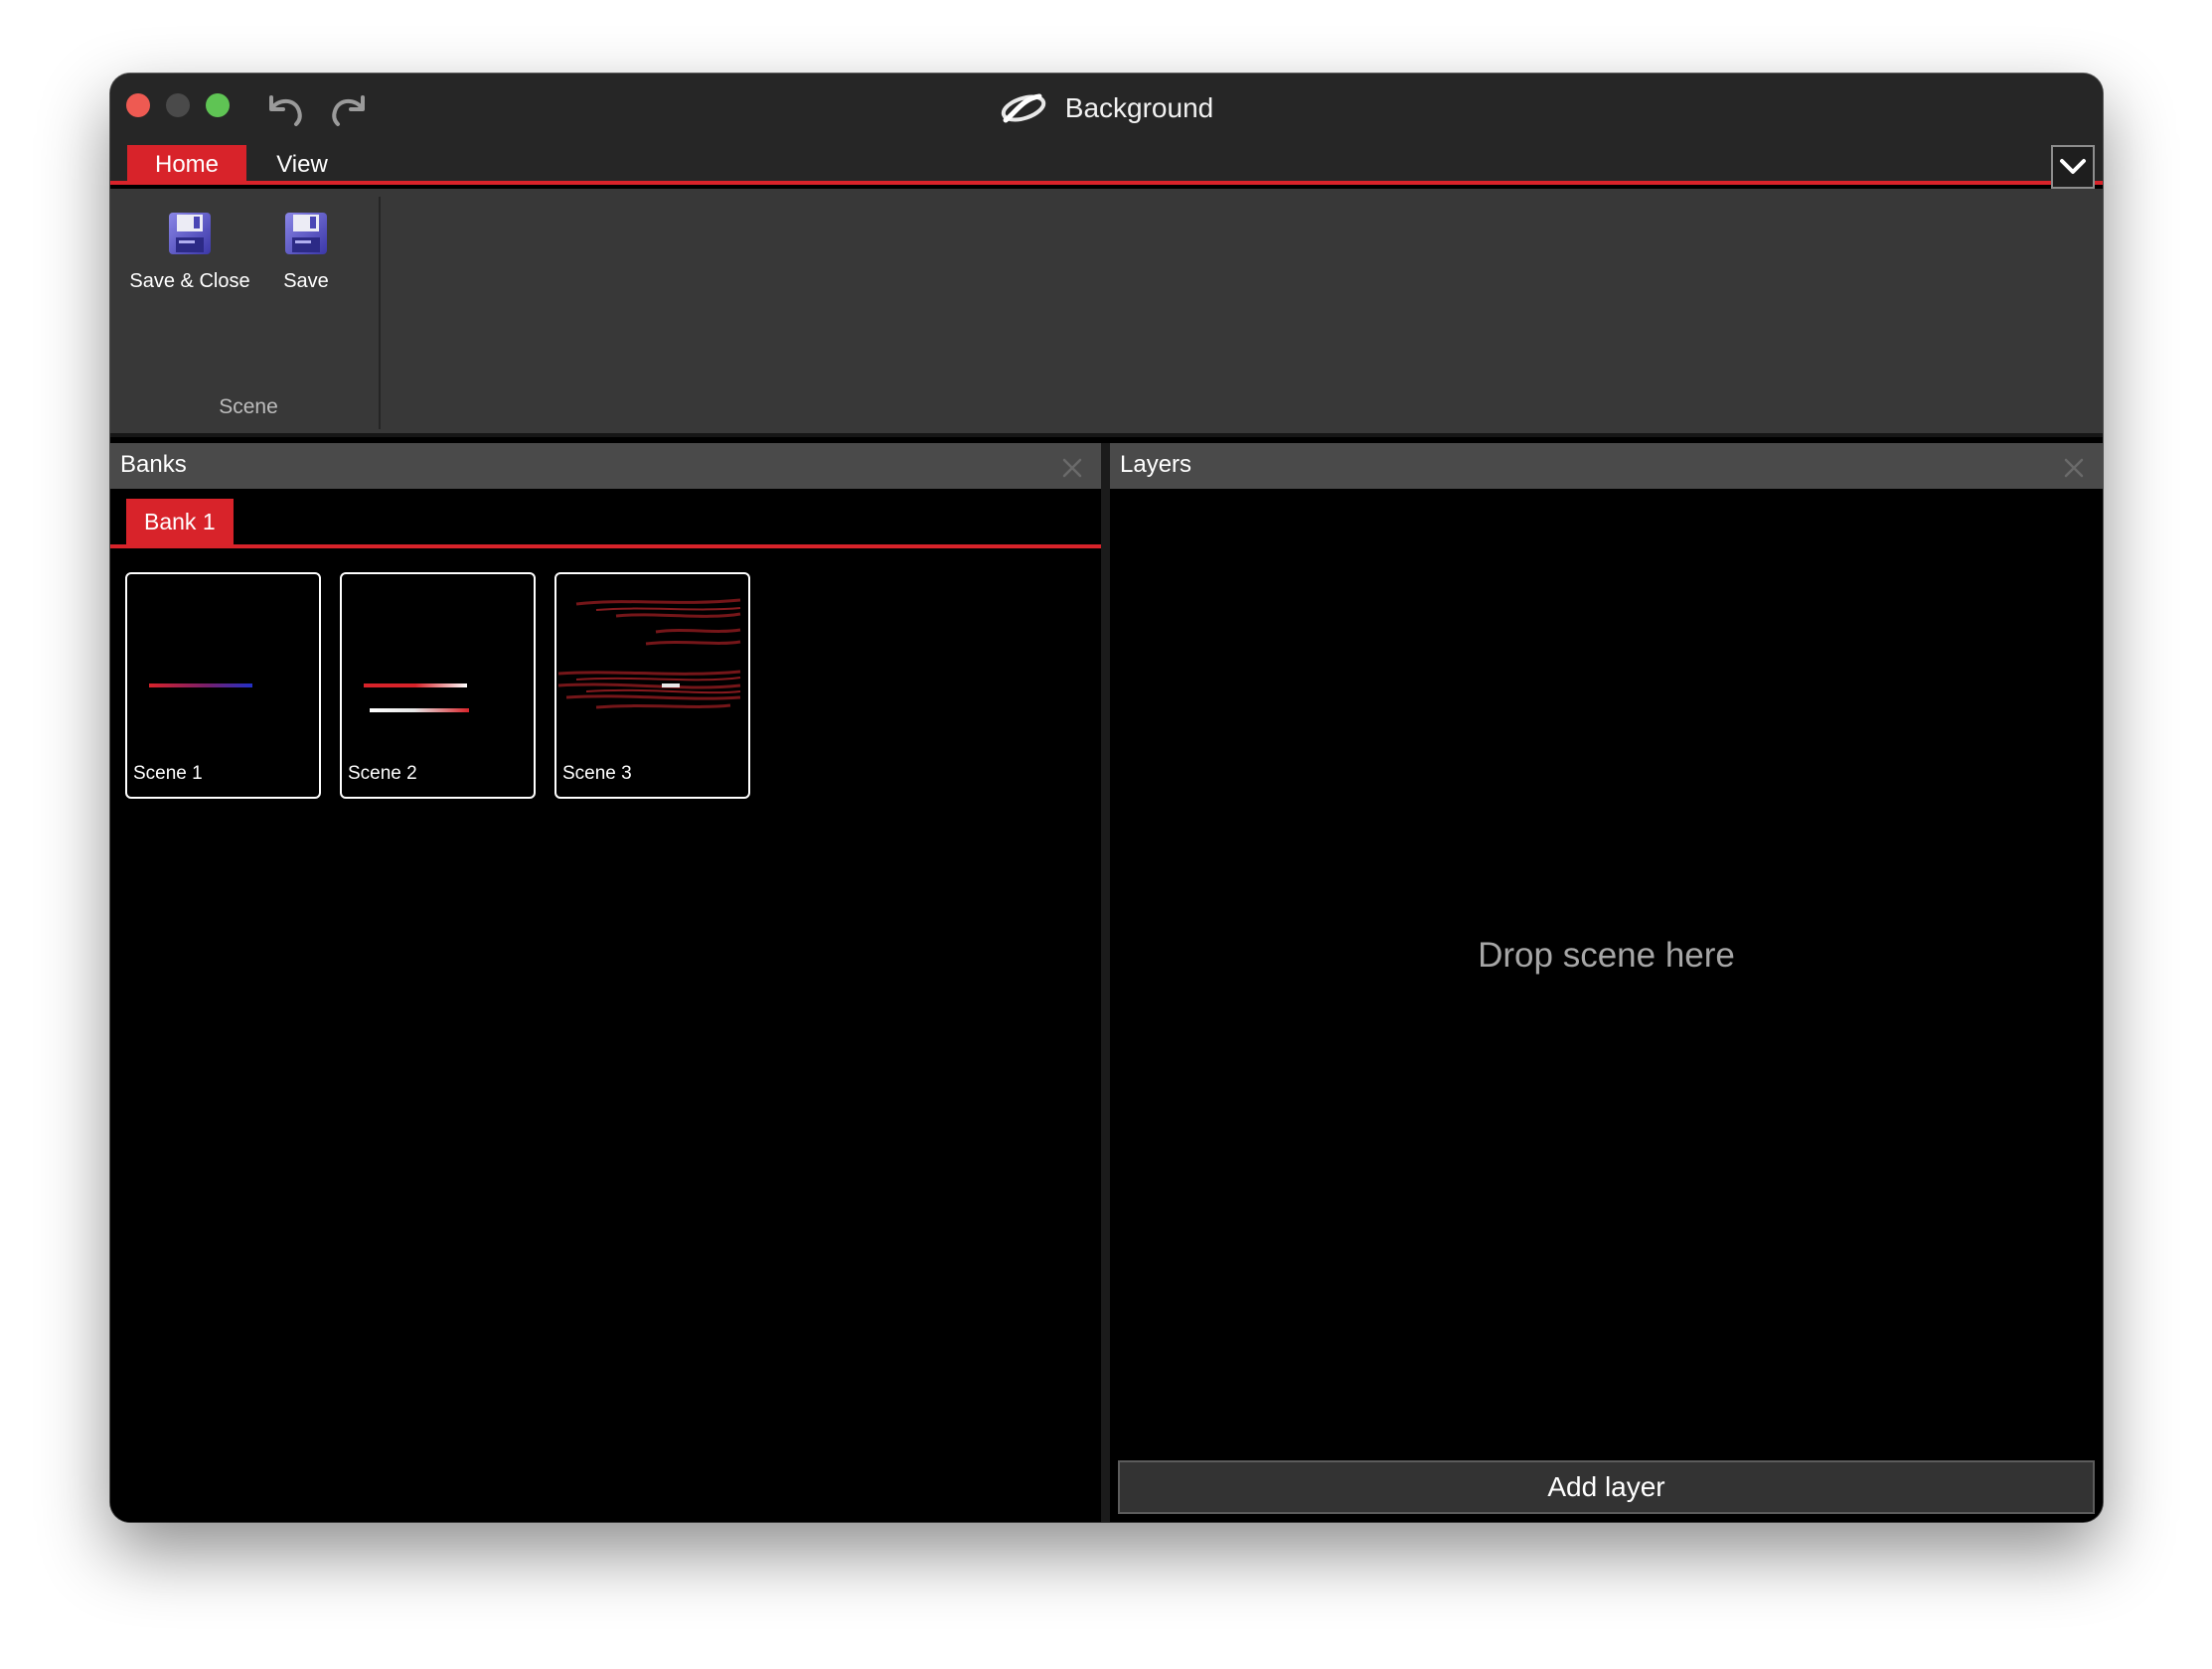  Describe the element at coordinates (189, 281) in the screenshot. I see `save-and-close-label: Save & Close` at that location.